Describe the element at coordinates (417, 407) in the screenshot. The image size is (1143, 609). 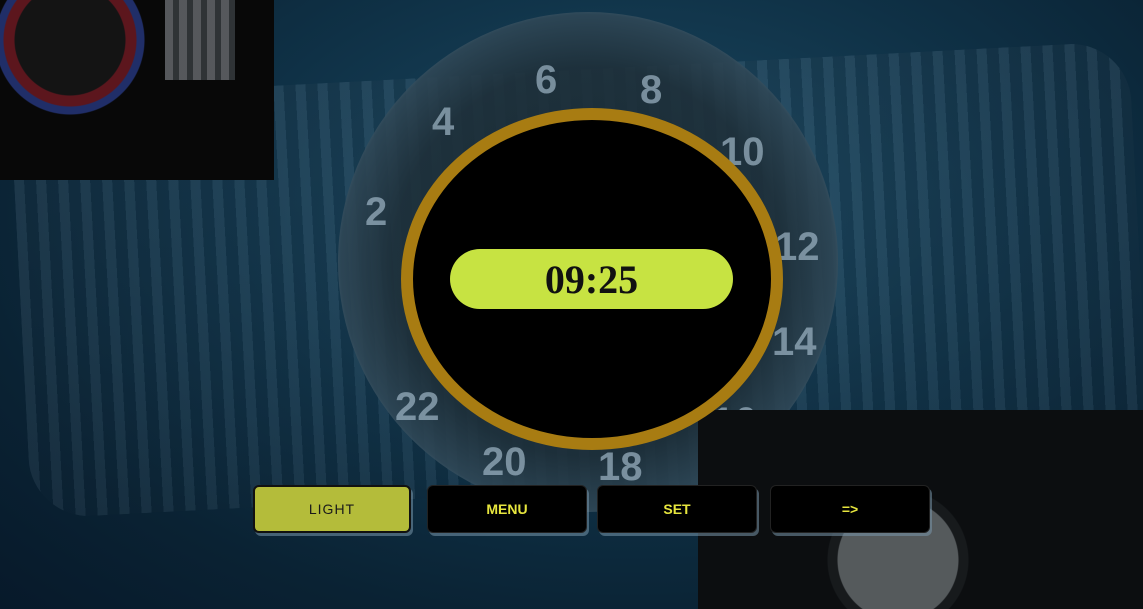
I see `bezel-number: 22` at that location.